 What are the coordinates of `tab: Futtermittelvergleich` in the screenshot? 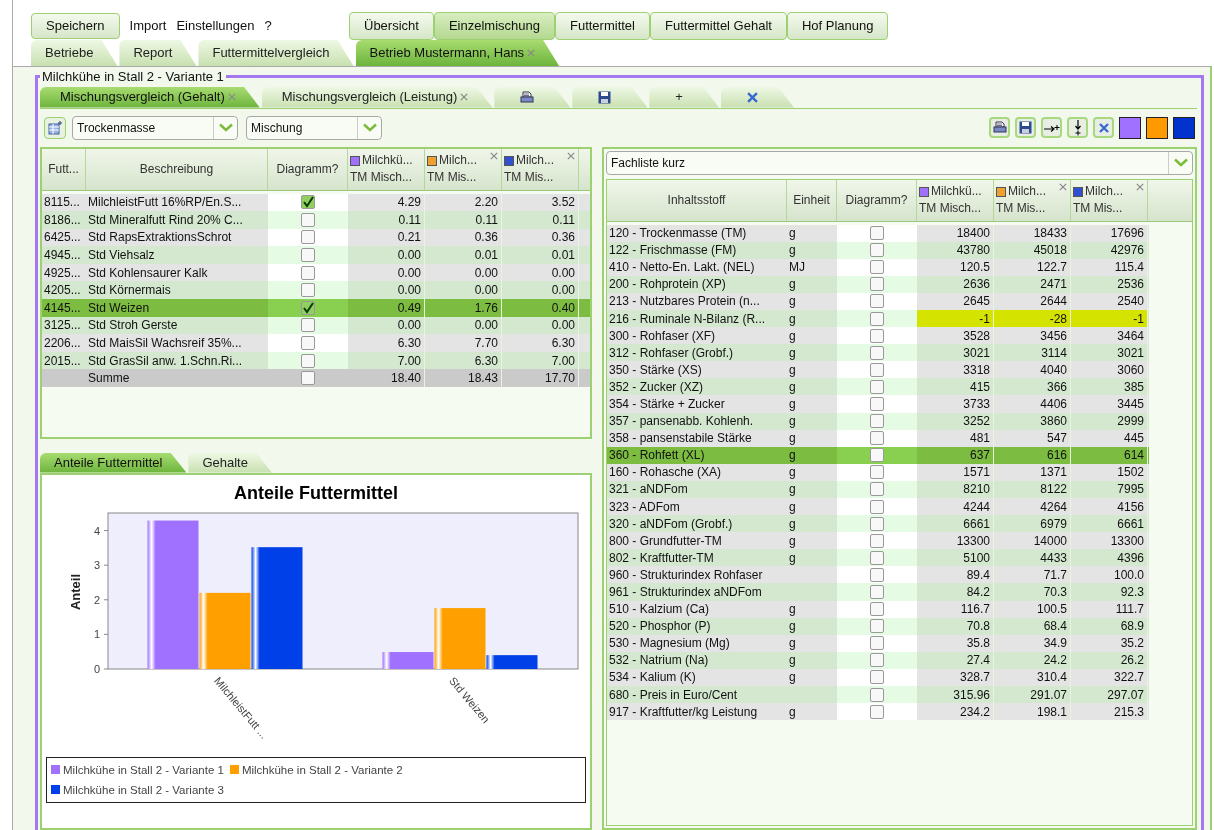 It's located at (276, 53).